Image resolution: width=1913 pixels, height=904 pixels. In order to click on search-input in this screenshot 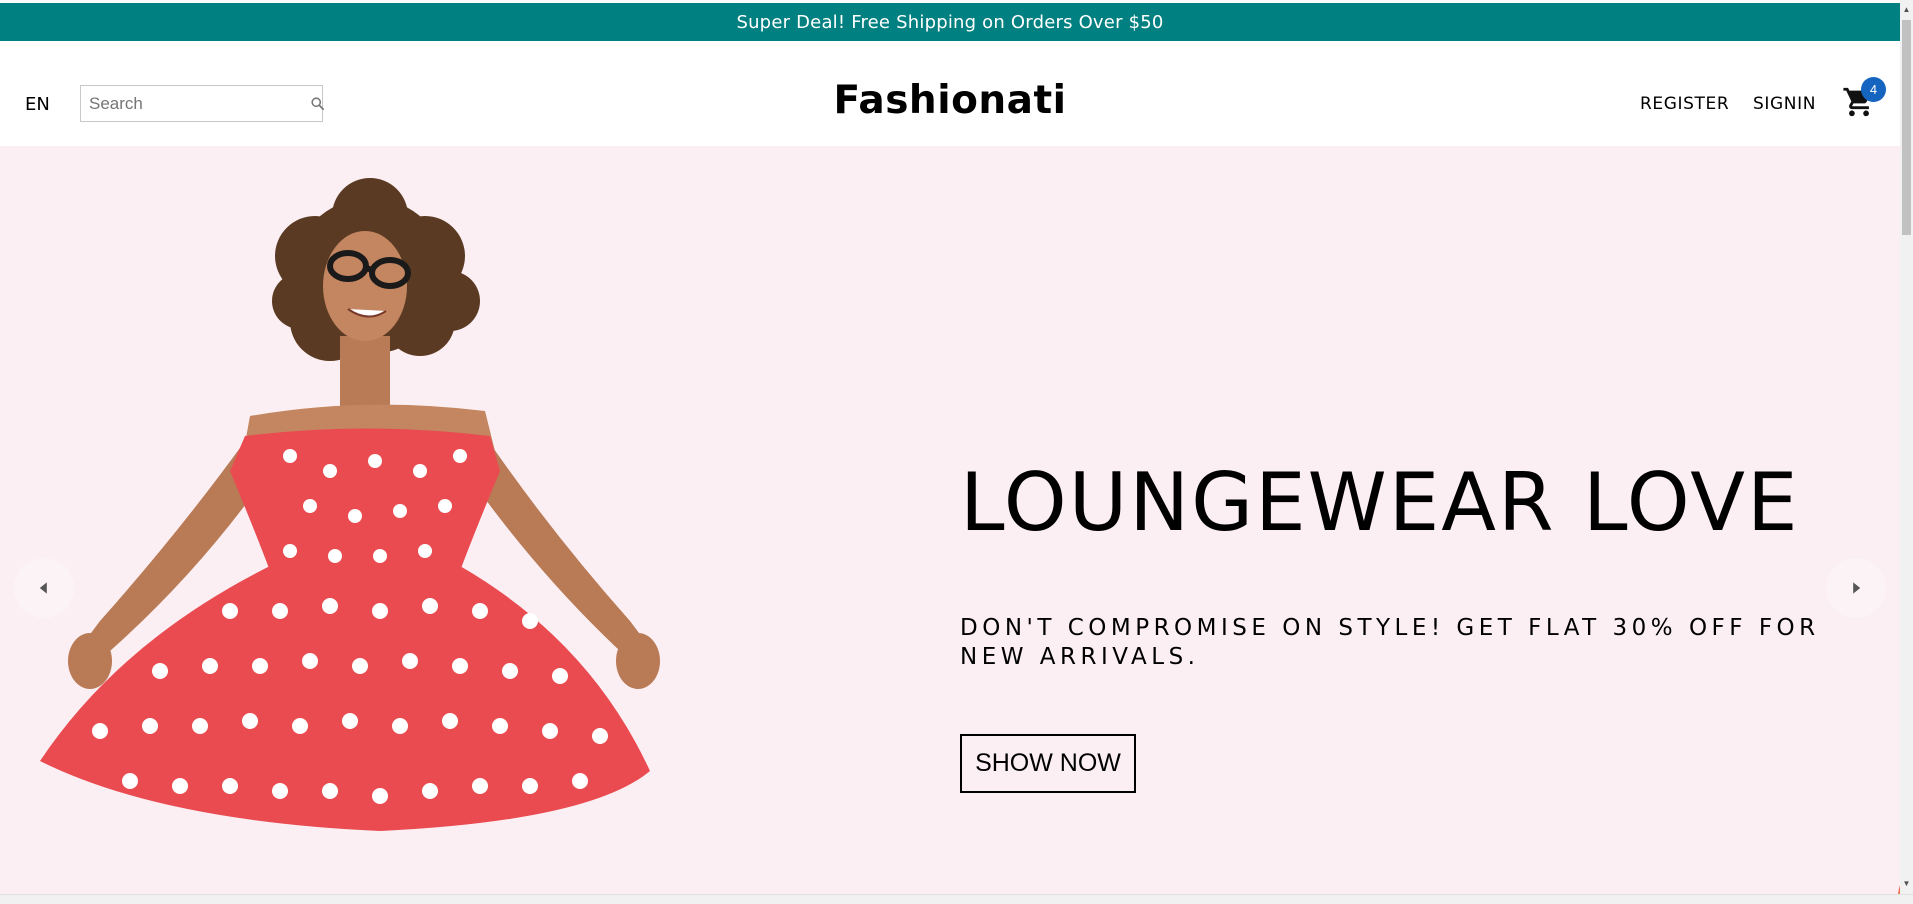, I will do `click(199, 103)`.